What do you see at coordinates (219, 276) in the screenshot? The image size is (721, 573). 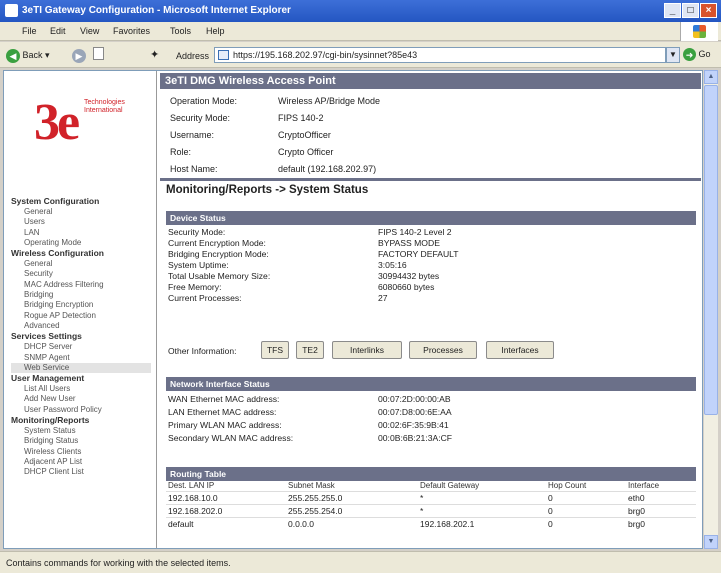 I see `status-label: Total Usable Memory Size:` at bounding box center [219, 276].